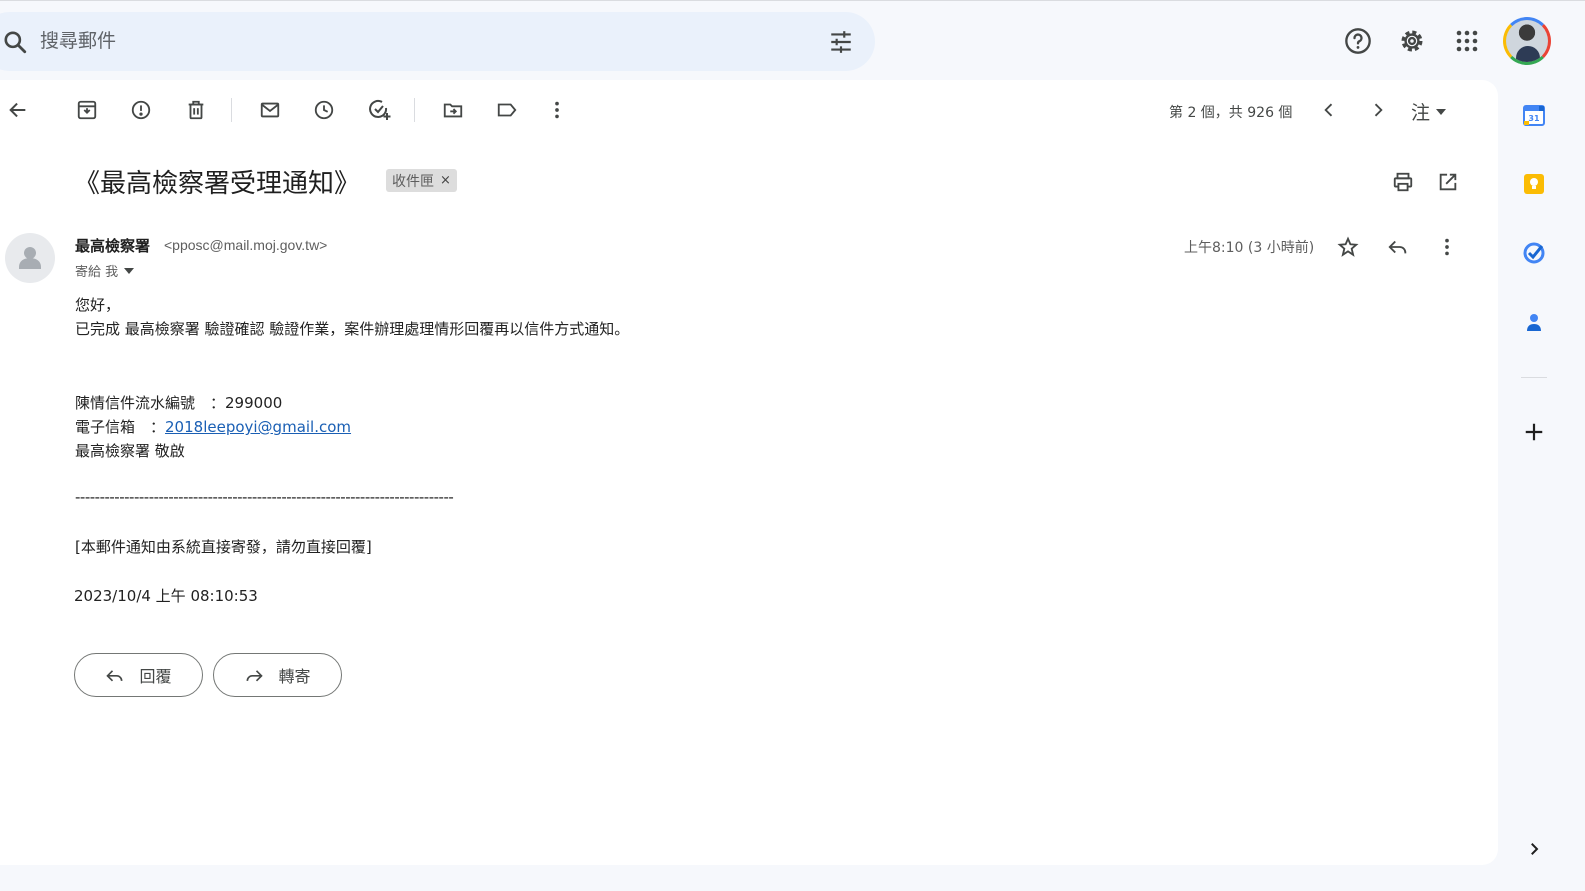 The image size is (1585, 891). What do you see at coordinates (507, 110) in the screenshot?
I see `label-icon` at bounding box center [507, 110].